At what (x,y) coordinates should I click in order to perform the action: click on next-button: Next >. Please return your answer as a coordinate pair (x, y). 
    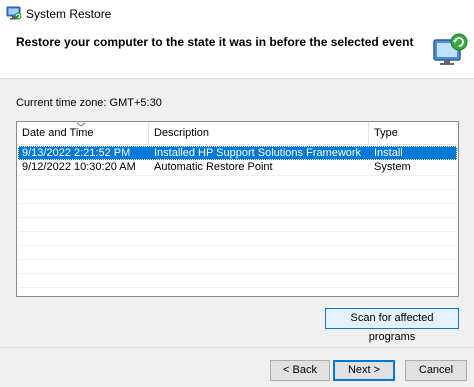
    Looking at the image, I should click on (364, 370).